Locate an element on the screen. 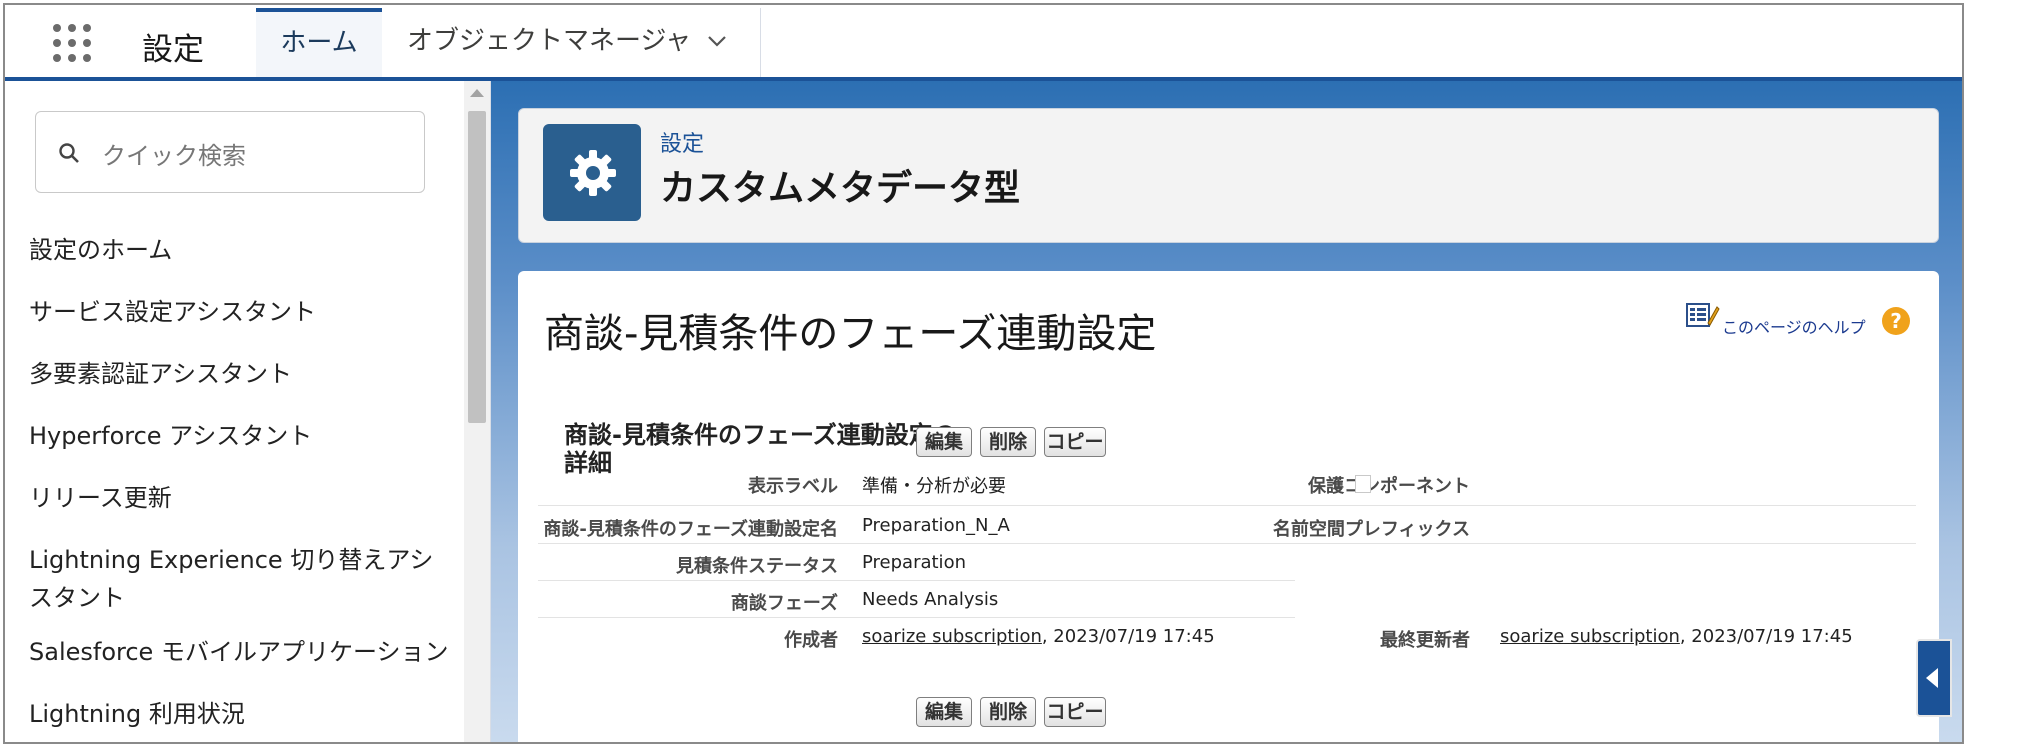 The width and height of the screenshot is (2027, 748). sidebar-scrollbar is located at coordinates (477, 411).